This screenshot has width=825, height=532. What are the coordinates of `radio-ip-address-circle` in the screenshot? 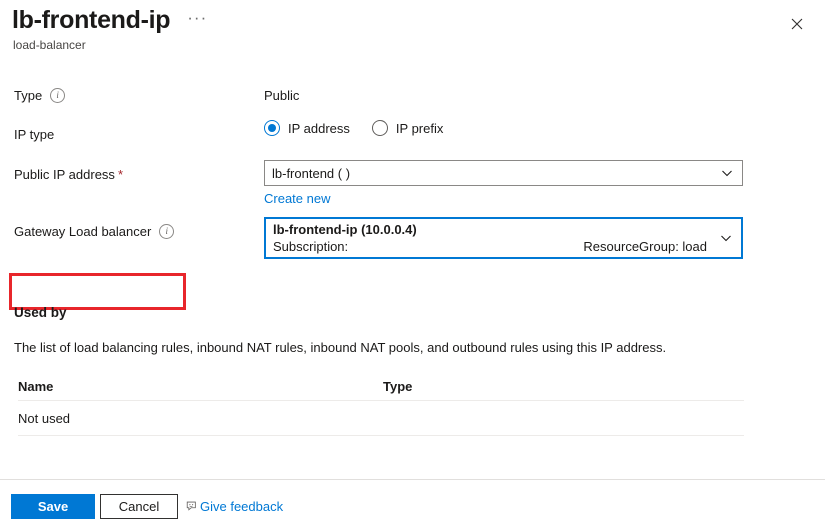 It's located at (272, 128).